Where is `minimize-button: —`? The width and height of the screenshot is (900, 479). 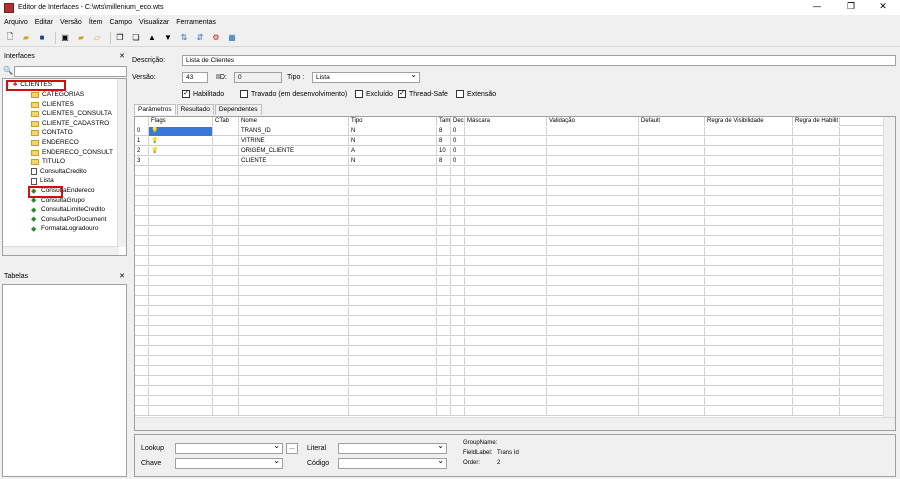
minimize-button: — is located at coordinates (817, 7).